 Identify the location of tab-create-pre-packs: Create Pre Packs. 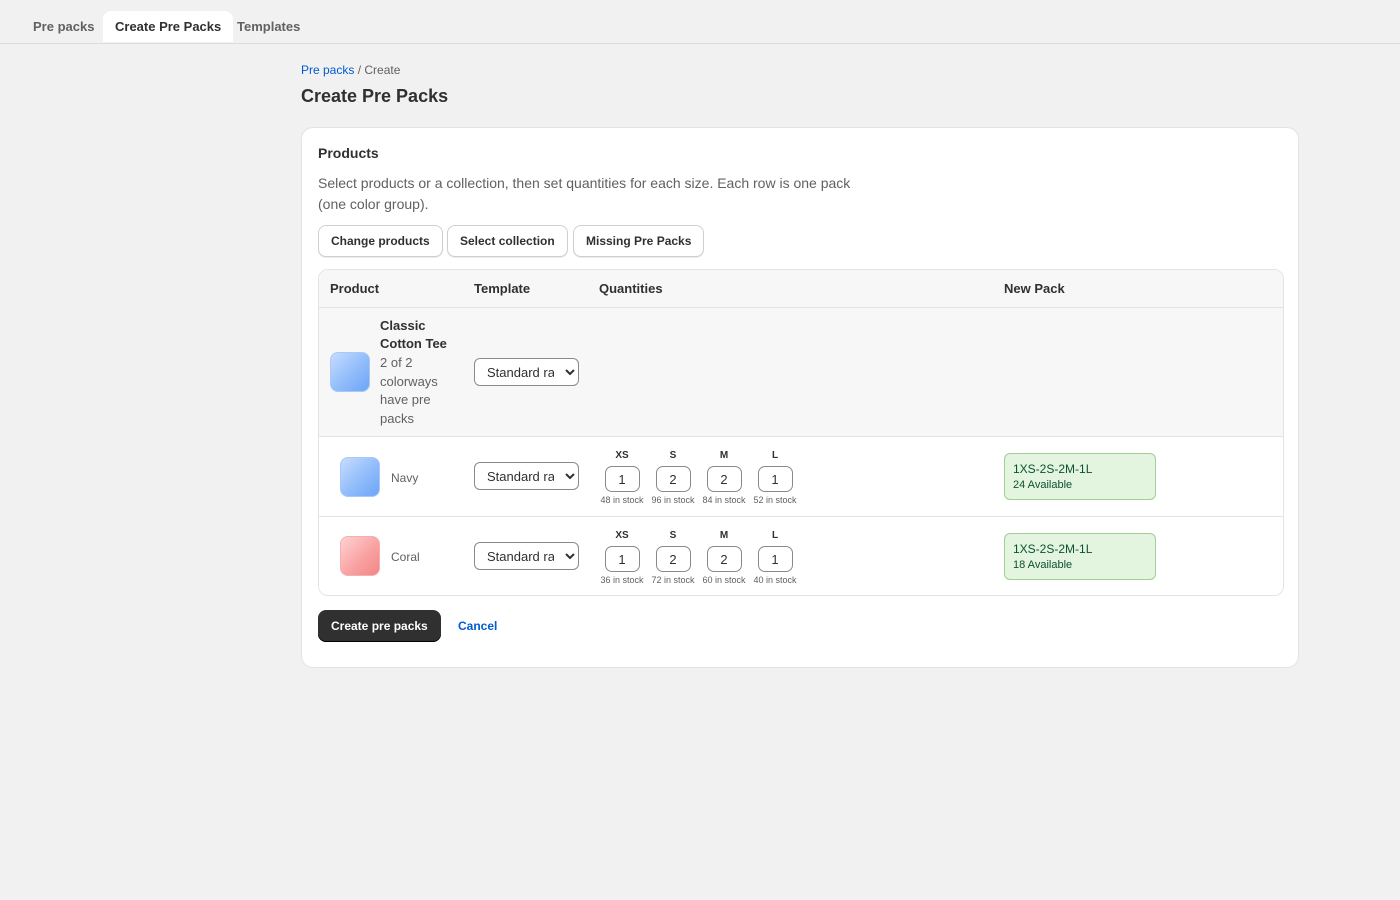
(168, 26).